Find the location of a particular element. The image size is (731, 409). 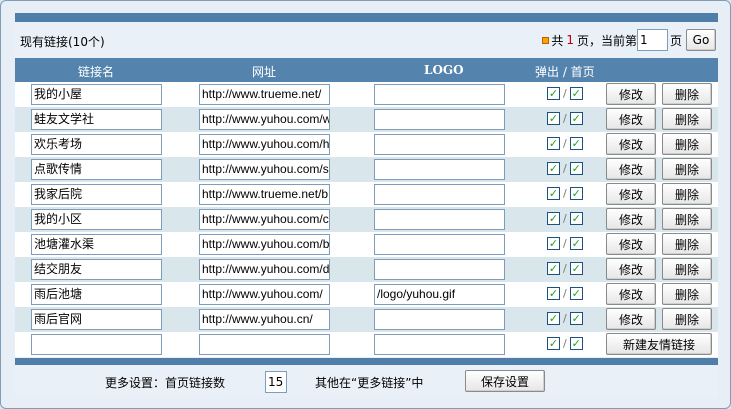

new-link-row: ✓ / ✓ 新建友情链接 is located at coordinates (366, 344).